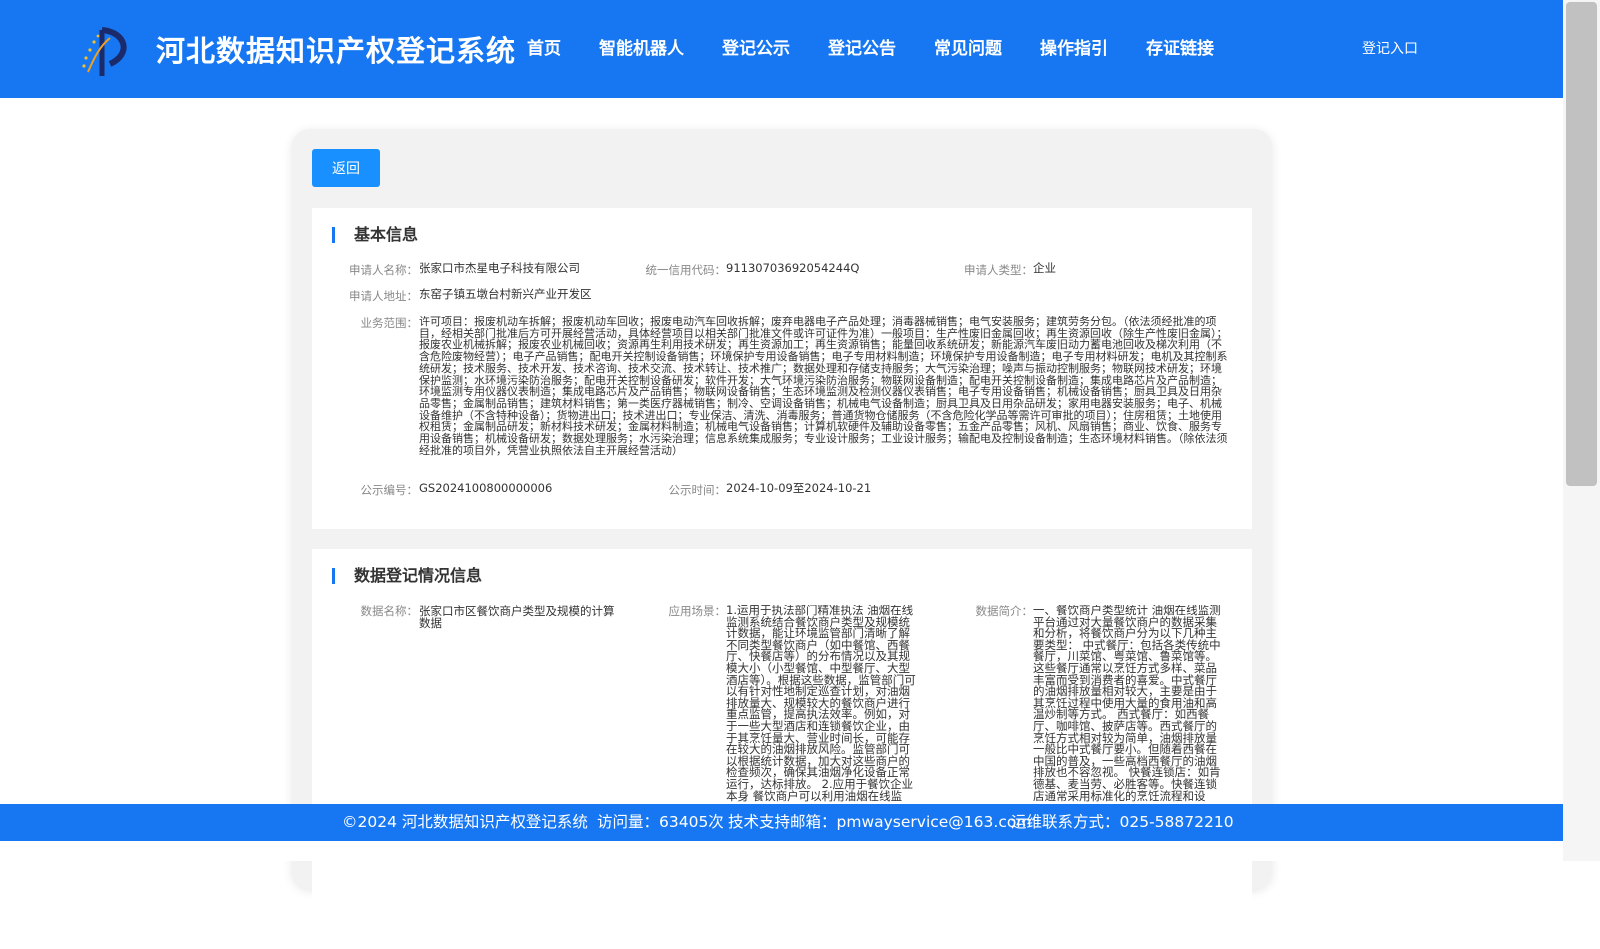 This screenshot has width=1600, height=949. What do you see at coordinates (346, 168) in the screenshot?
I see `back-button: 返回` at bounding box center [346, 168].